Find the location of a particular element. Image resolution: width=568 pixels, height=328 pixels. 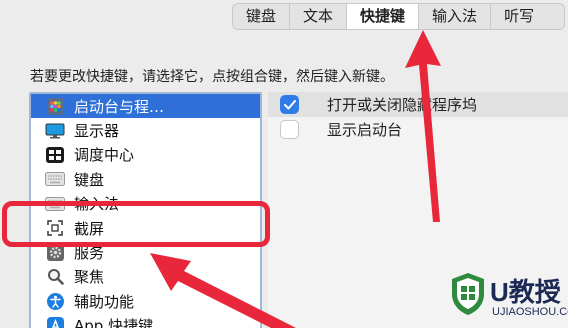

category-label: 聚焦 is located at coordinates (89, 277).